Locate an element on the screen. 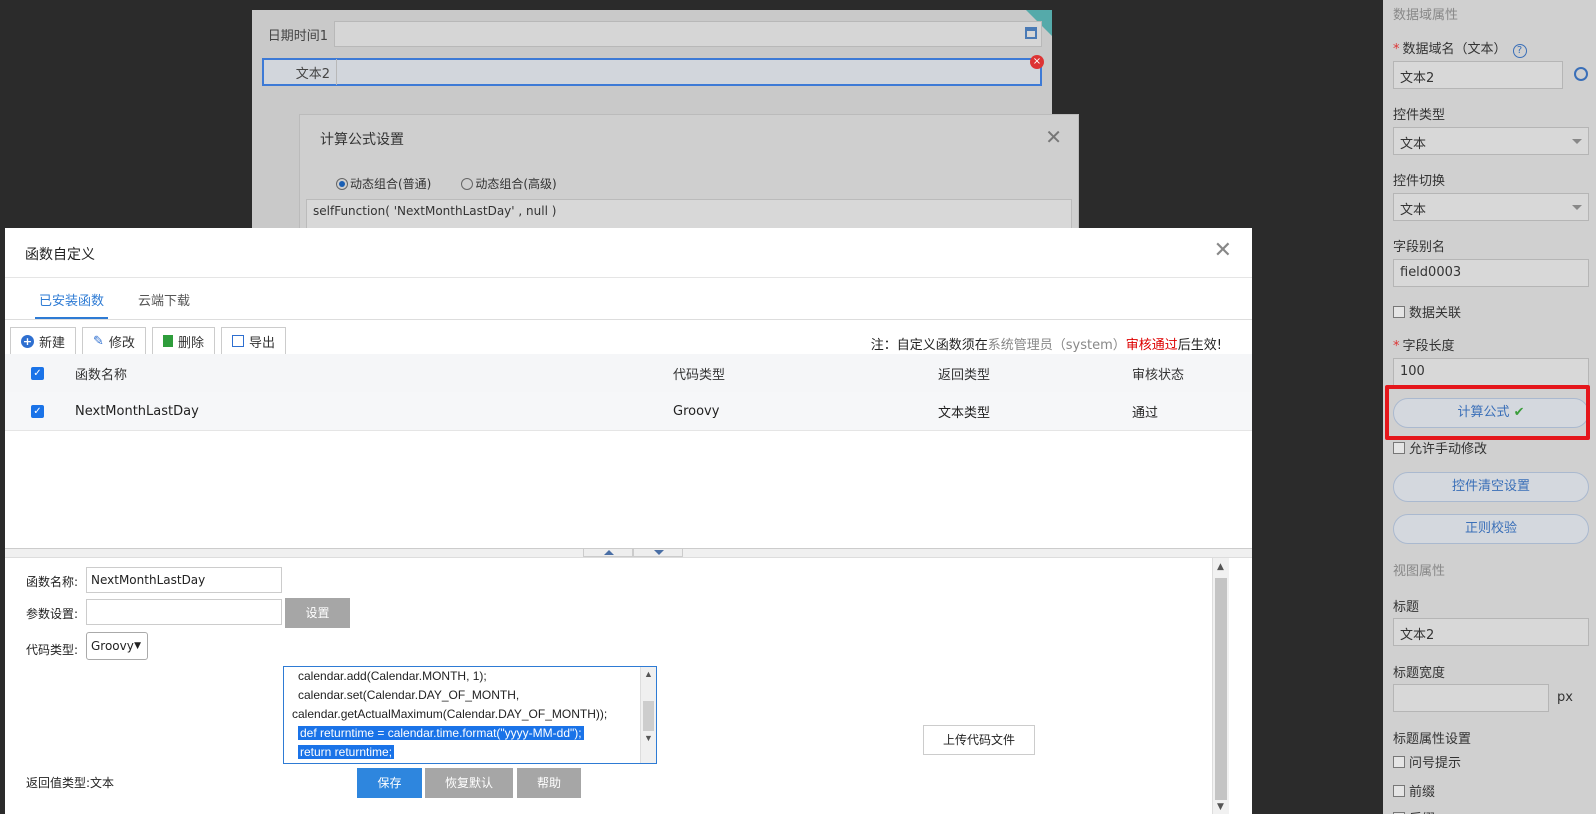 This screenshot has height=814, width=1596. title-width-input is located at coordinates (1471, 698).